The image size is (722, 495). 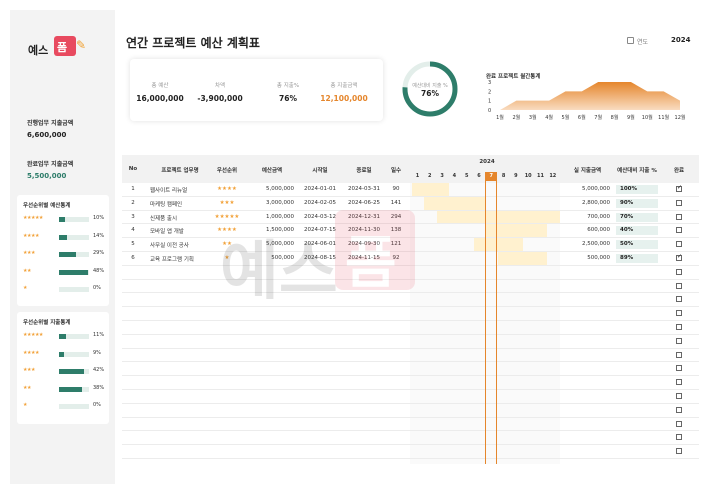 What do you see at coordinates (29, 253) in the screenshot?
I see `stat-stars: ★★★` at bounding box center [29, 253].